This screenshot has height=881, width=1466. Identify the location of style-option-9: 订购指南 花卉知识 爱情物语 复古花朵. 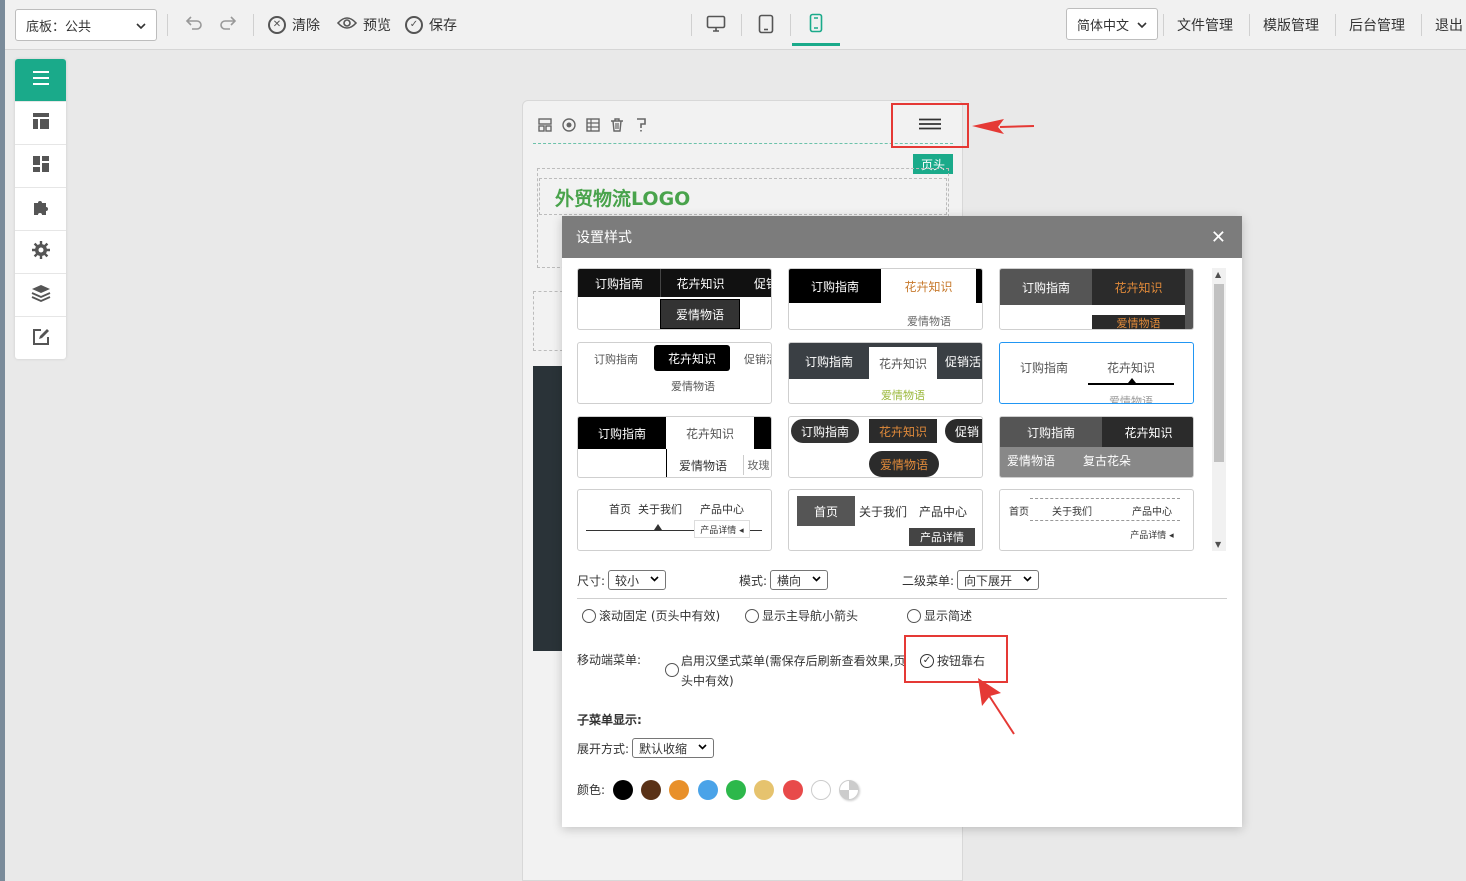
(1096, 447).